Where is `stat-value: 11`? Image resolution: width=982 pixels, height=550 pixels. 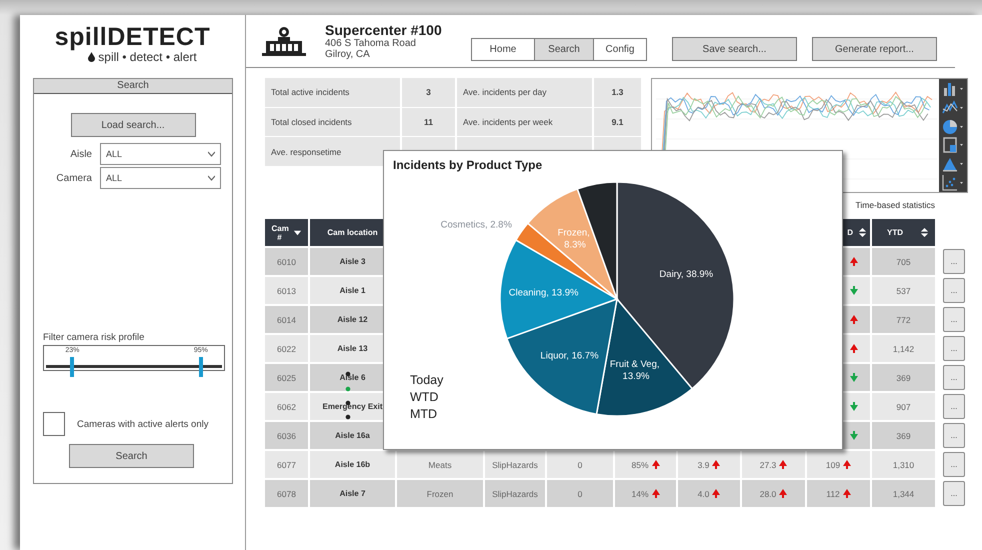 stat-value: 11 is located at coordinates (428, 122).